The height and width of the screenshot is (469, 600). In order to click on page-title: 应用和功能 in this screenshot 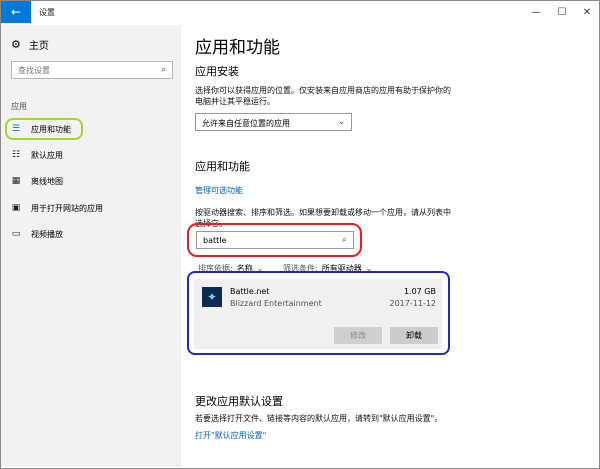, I will do `click(237, 48)`.